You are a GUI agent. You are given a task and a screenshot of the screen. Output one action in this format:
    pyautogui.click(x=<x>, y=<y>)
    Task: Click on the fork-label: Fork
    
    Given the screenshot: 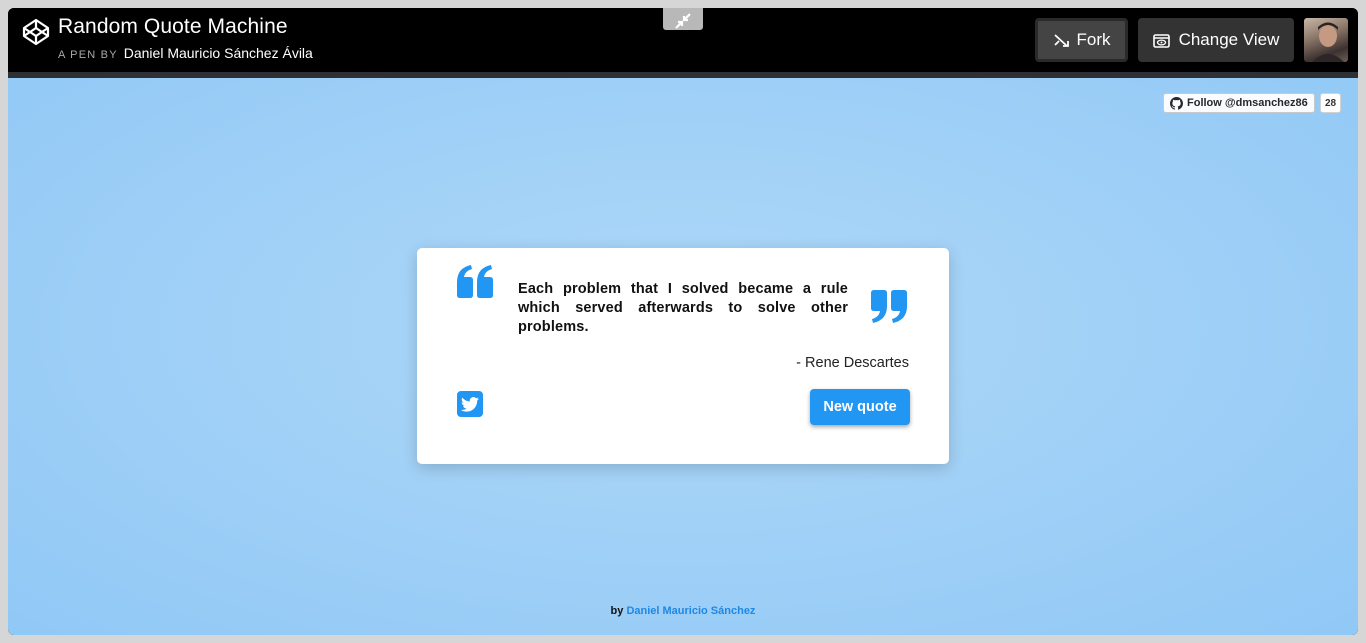 What is the action you would take?
    pyautogui.click(x=1093, y=39)
    